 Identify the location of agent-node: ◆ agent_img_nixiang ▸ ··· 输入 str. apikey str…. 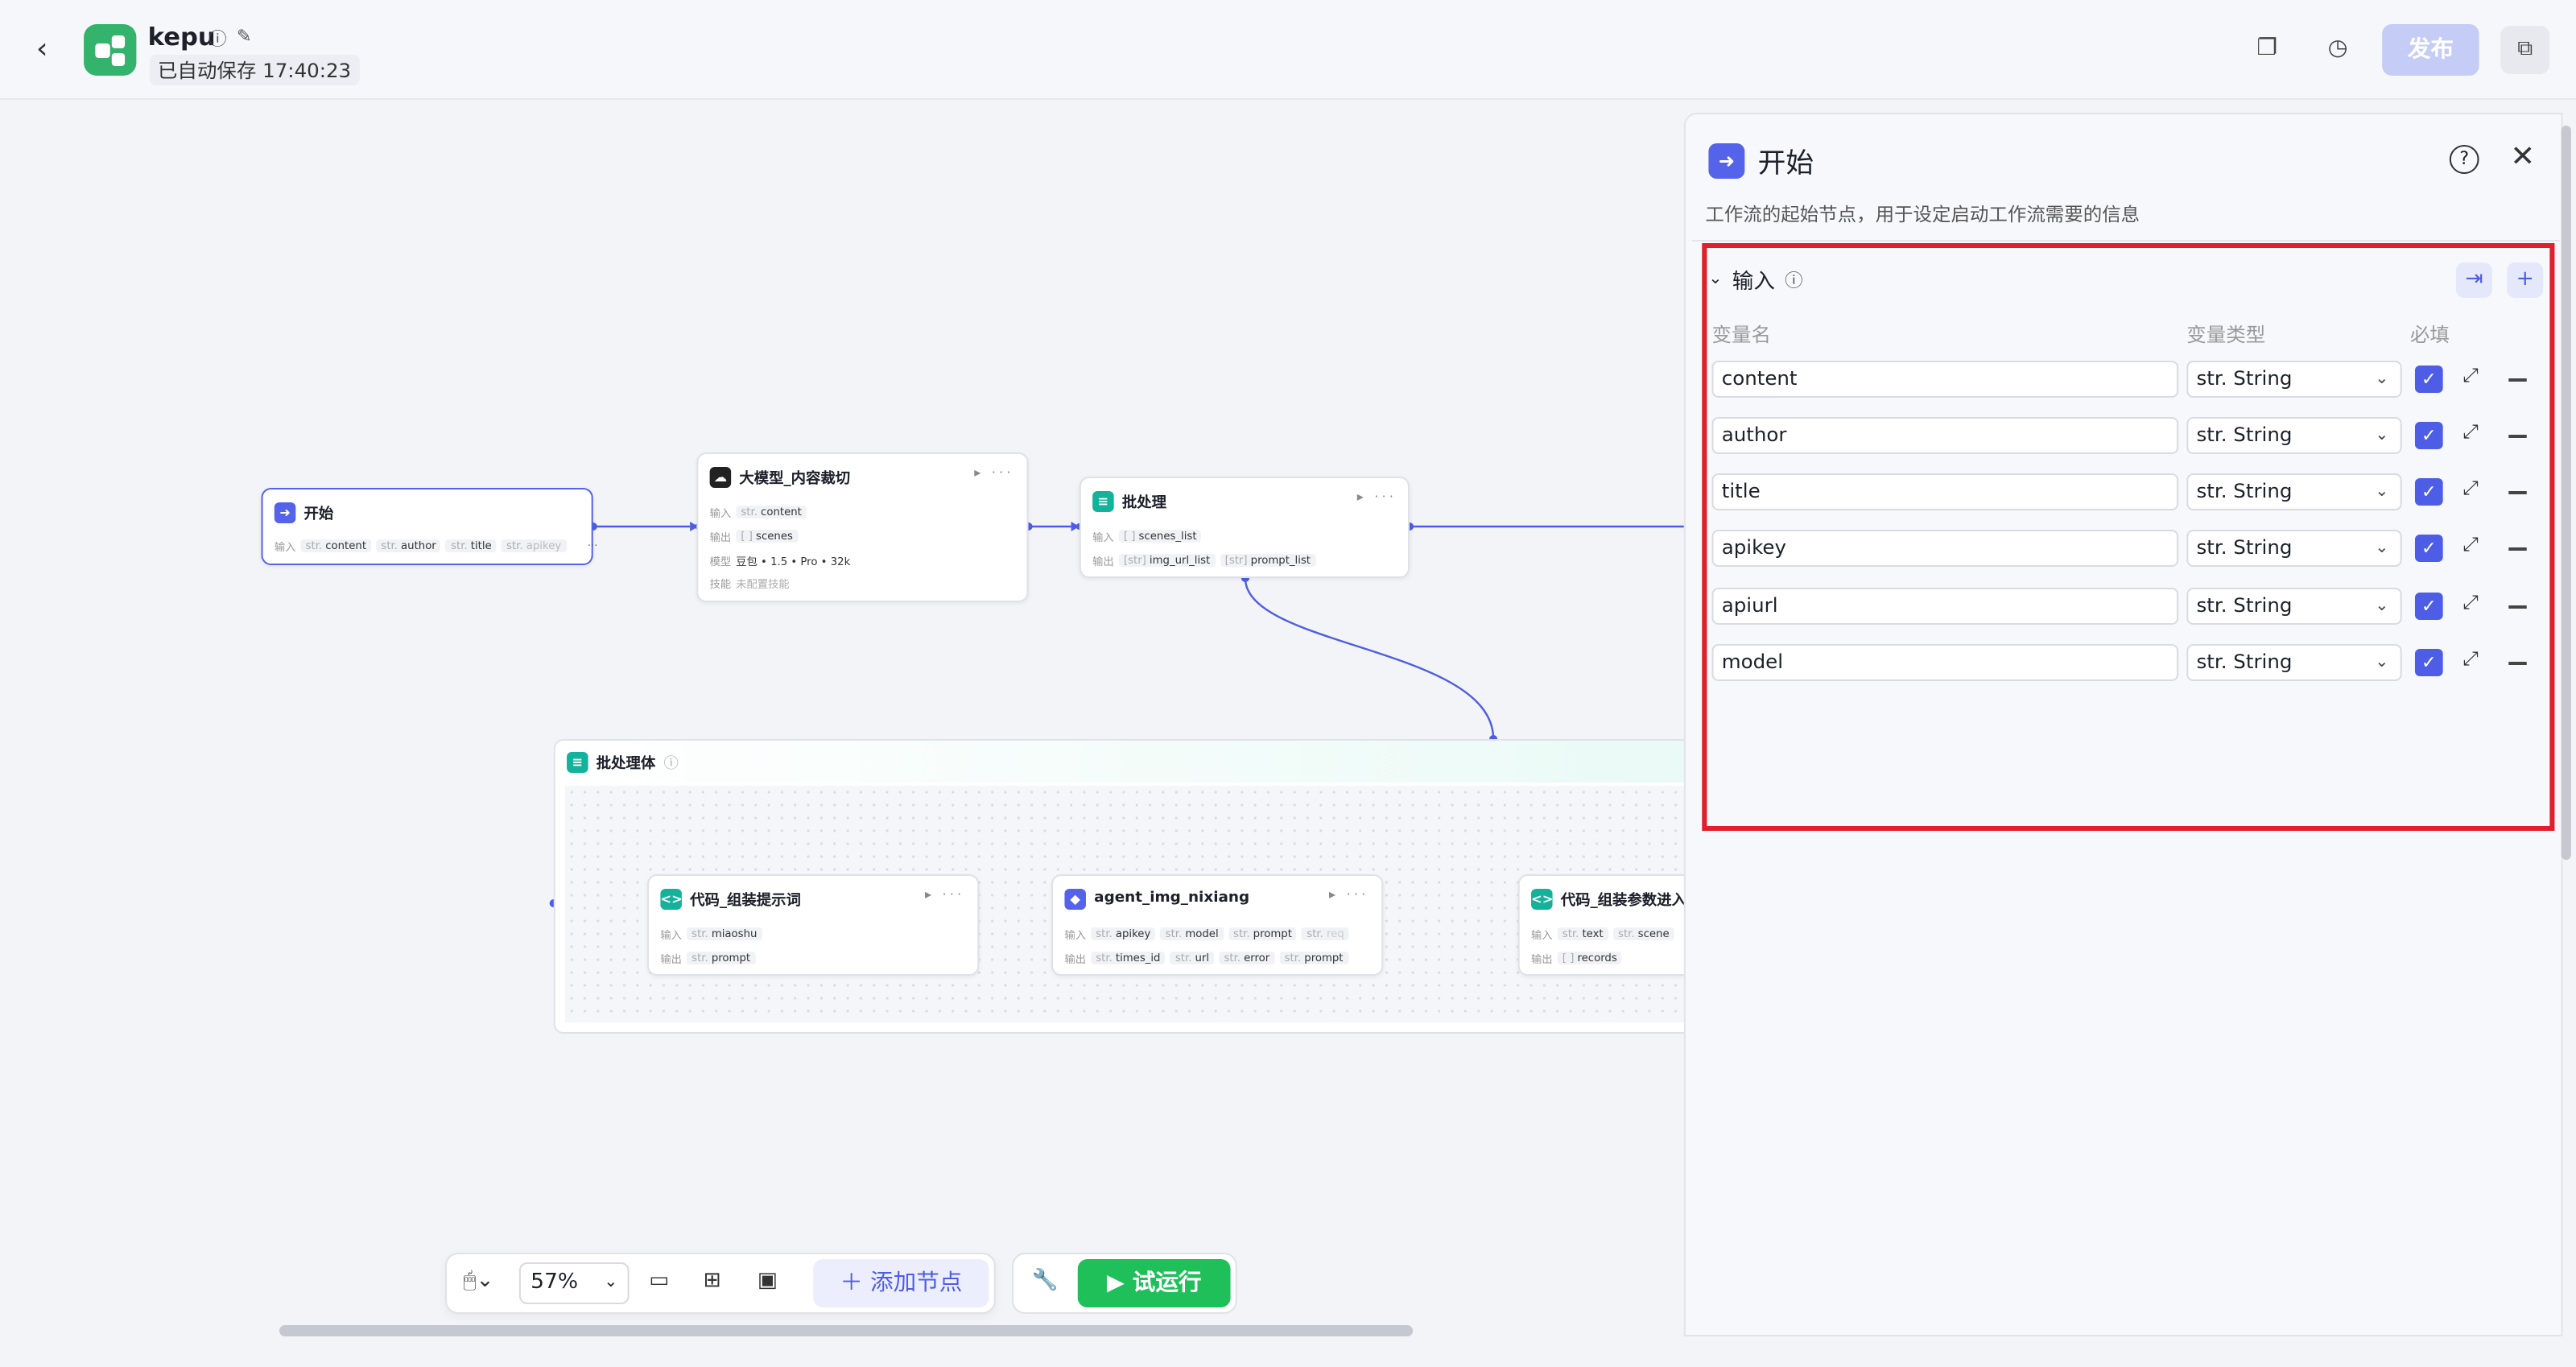
(1217, 925).